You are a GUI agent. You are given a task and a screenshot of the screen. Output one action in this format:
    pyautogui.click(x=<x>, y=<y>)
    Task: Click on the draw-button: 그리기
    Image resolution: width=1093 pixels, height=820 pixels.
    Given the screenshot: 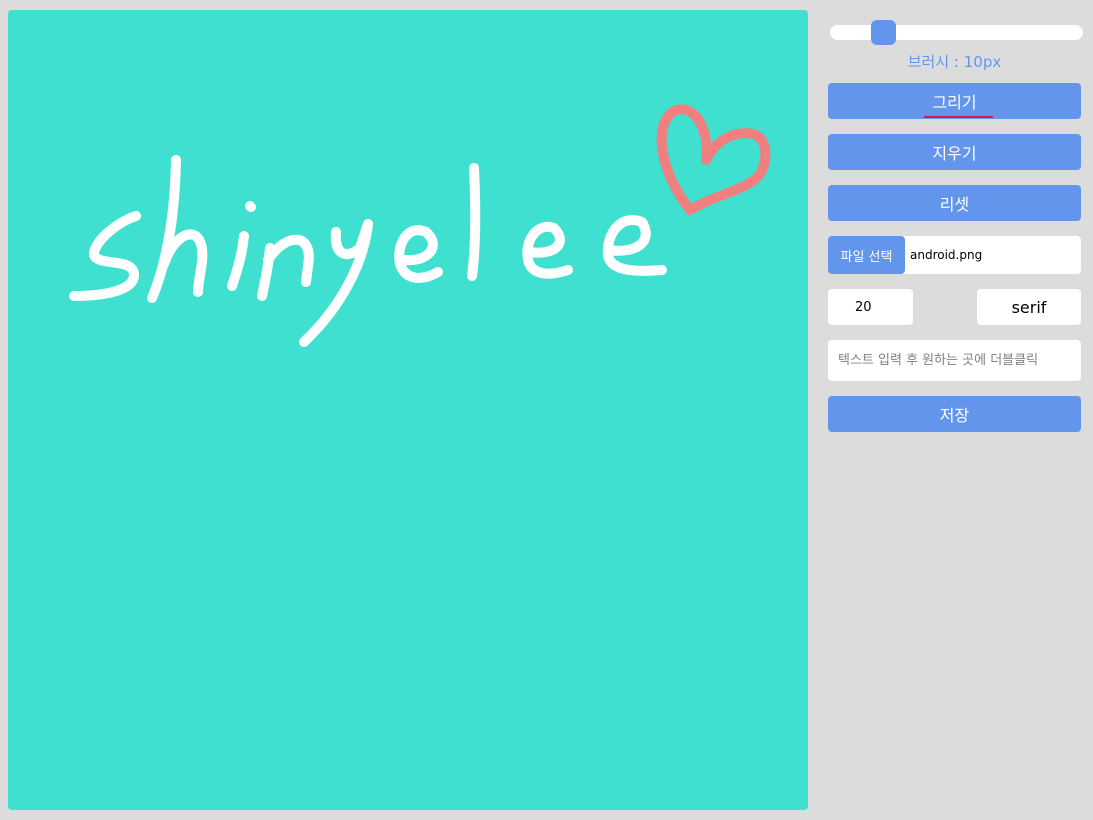 What is the action you would take?
    pyautogui.click(x=954, y=101)
    